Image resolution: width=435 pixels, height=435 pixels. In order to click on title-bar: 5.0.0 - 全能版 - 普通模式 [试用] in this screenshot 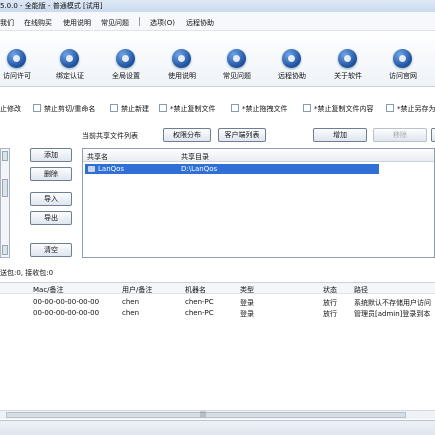, I will do `click(217, 6)`.